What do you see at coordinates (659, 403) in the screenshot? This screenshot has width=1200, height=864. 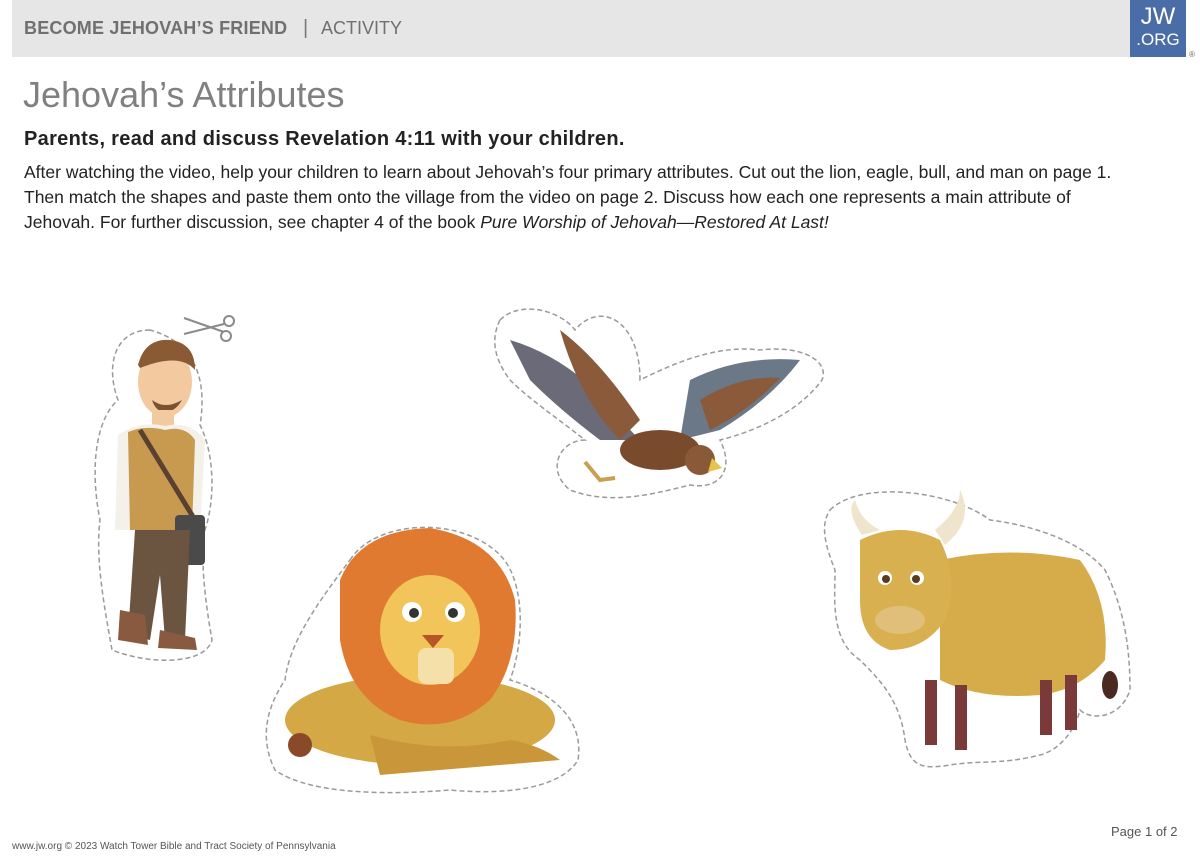 I see `eagle-cutout` at bounding box center [659, 403].